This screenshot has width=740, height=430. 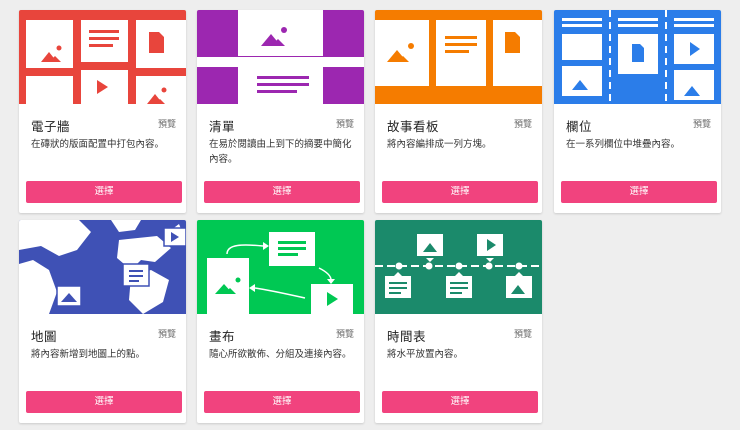 I want to click on columns-icon, so click(x=637, y=57).